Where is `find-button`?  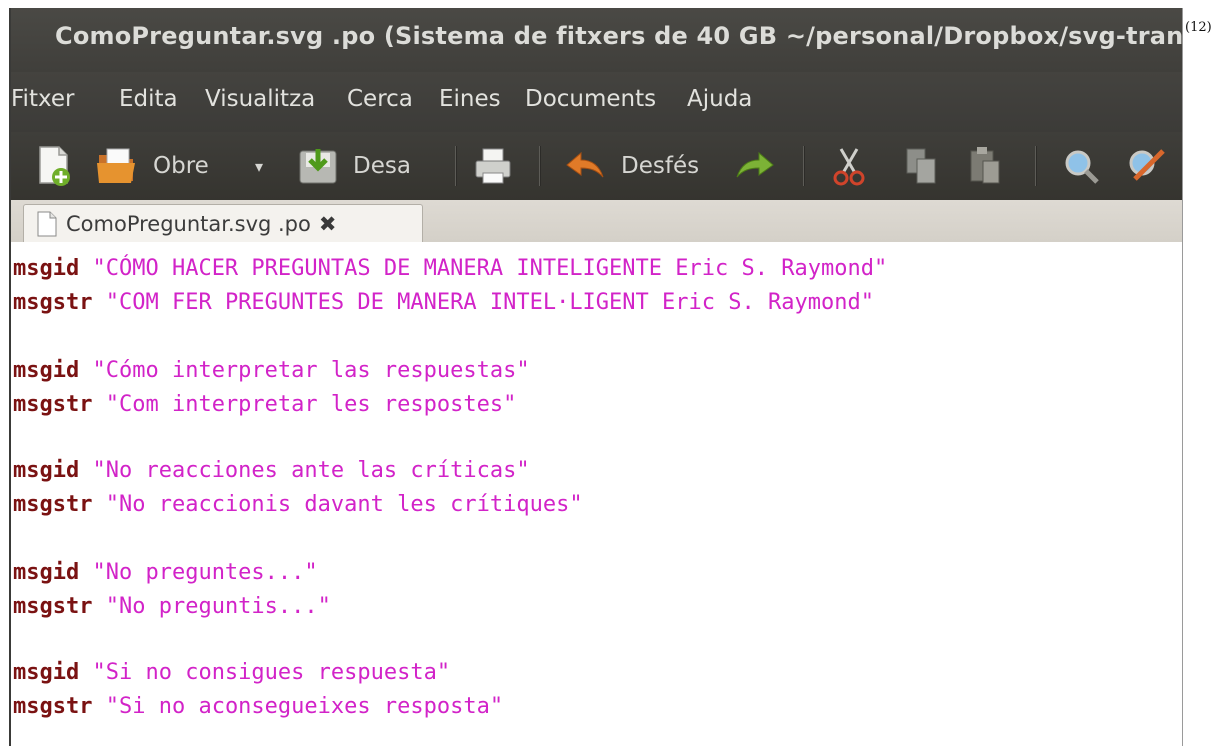
find-button is located at coordinates (1081, 166).